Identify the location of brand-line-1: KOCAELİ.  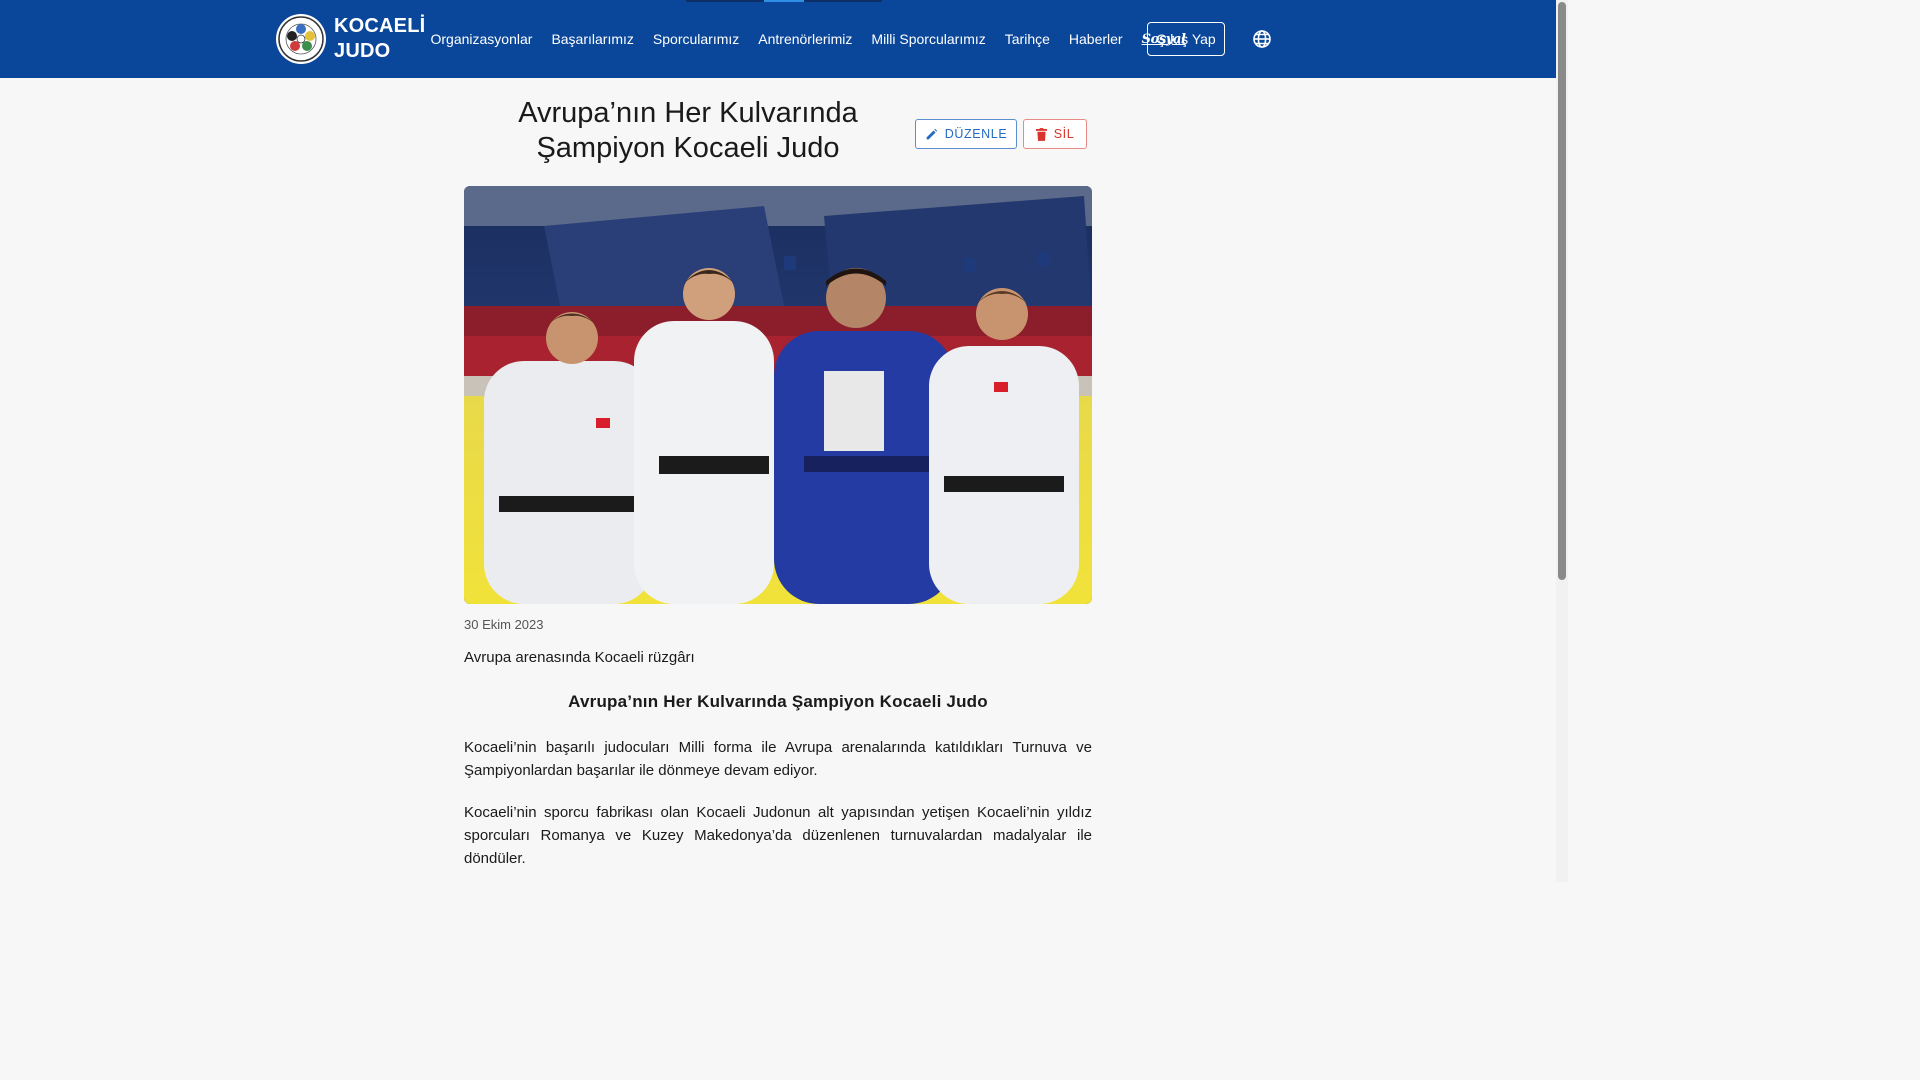
(380, 26).